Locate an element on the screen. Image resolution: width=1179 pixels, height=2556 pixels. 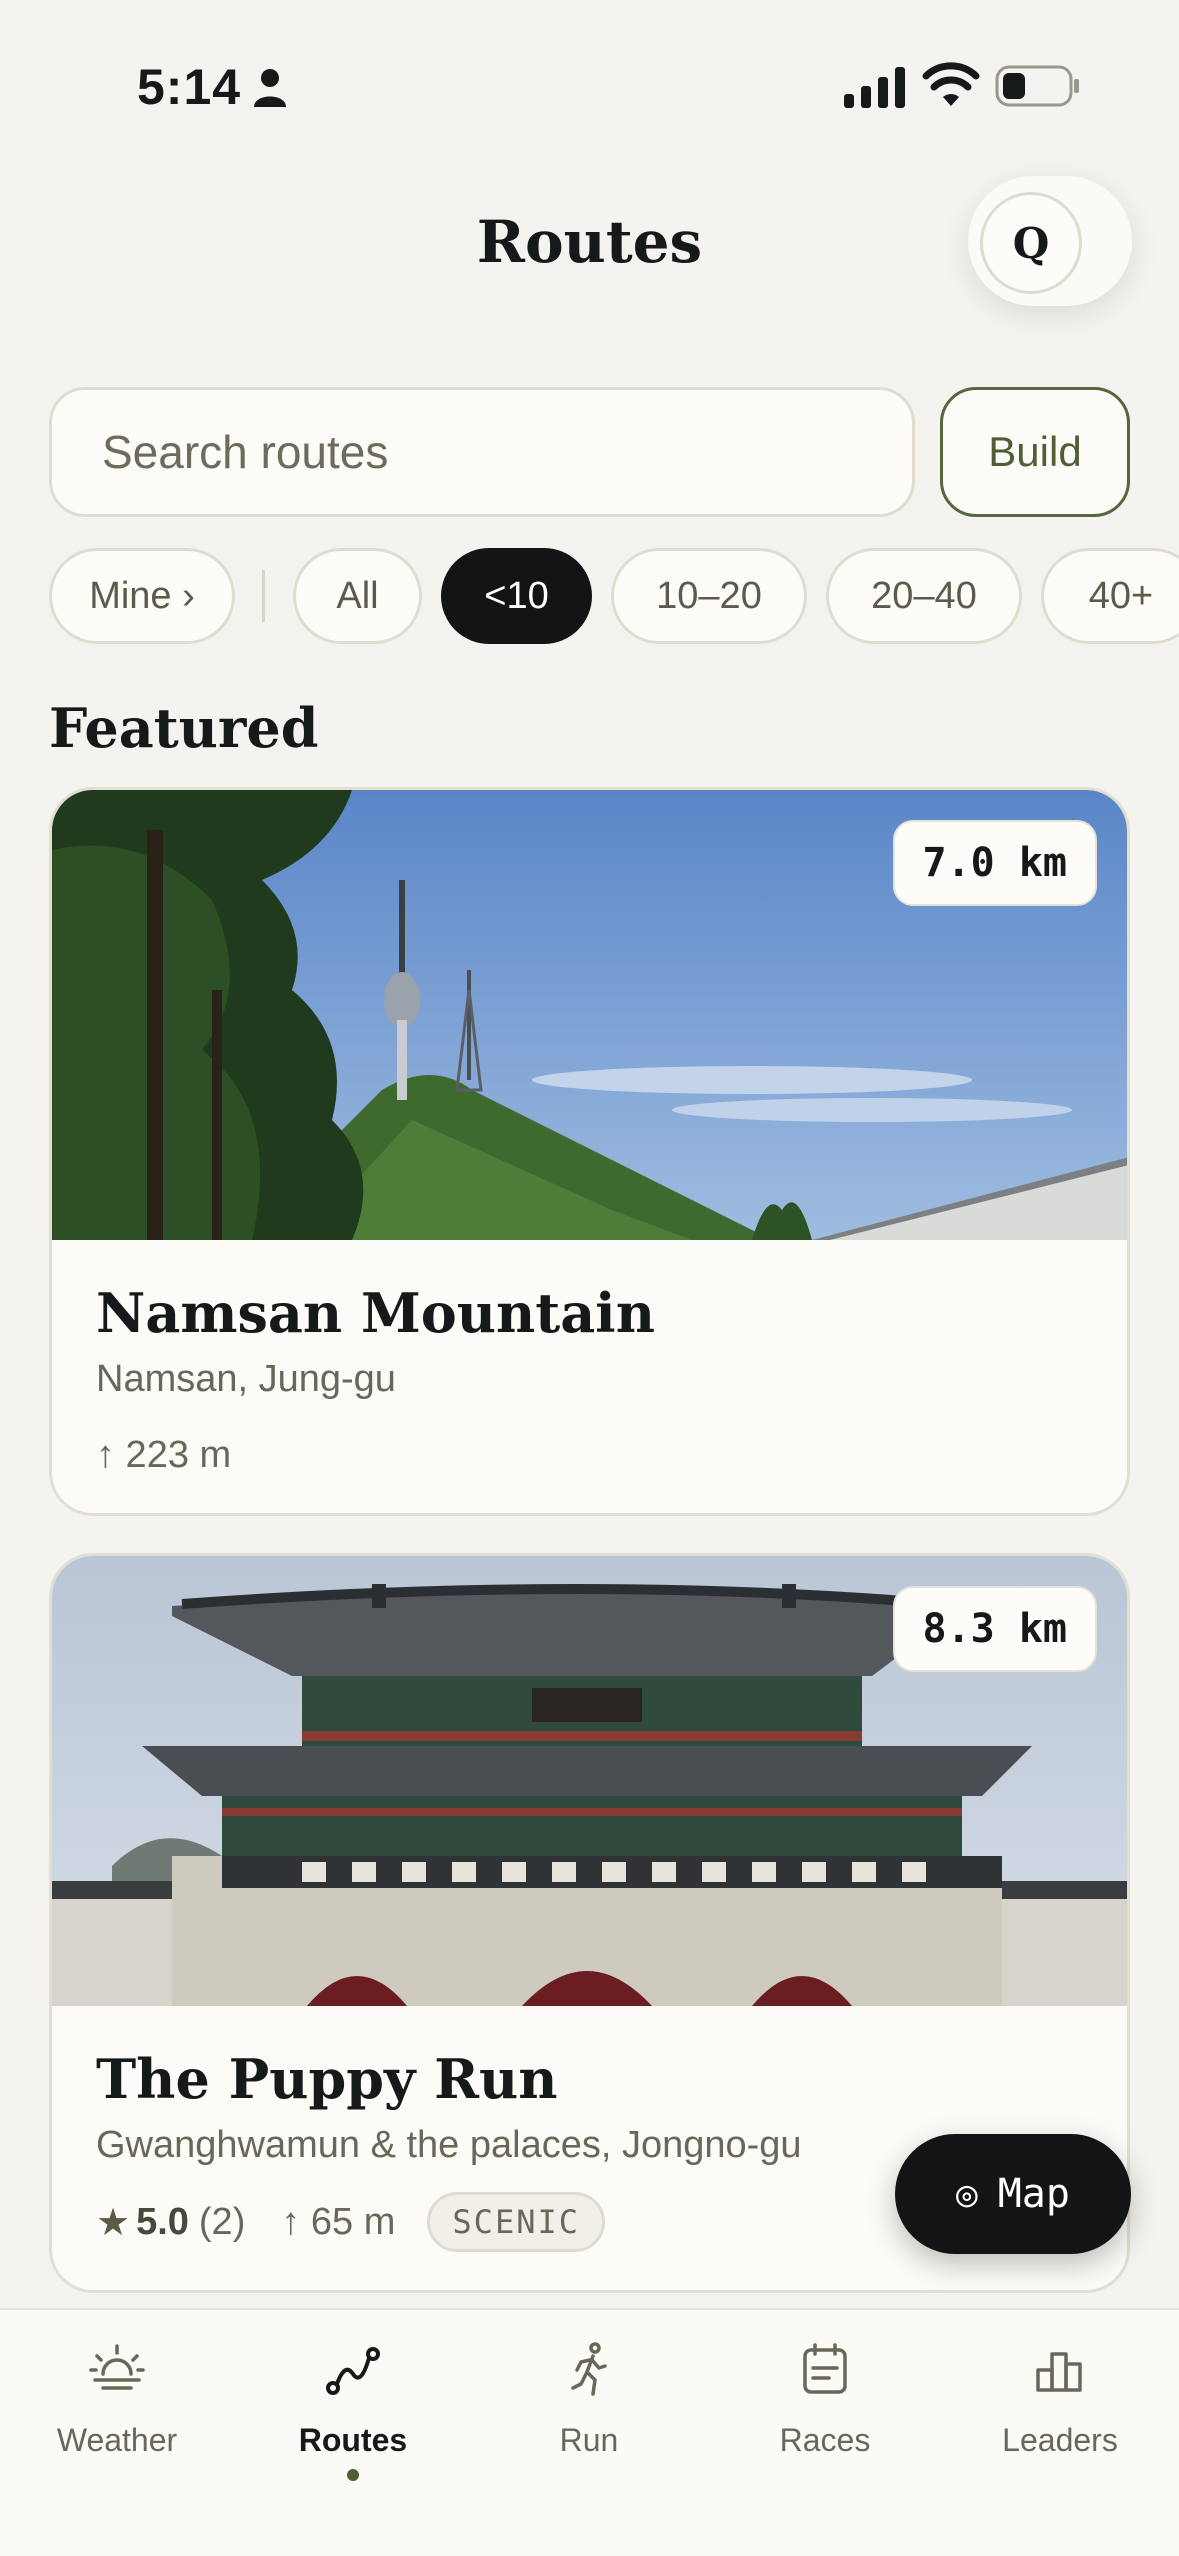
search-placeholder: Search routes is located at coordinates (245, 452).